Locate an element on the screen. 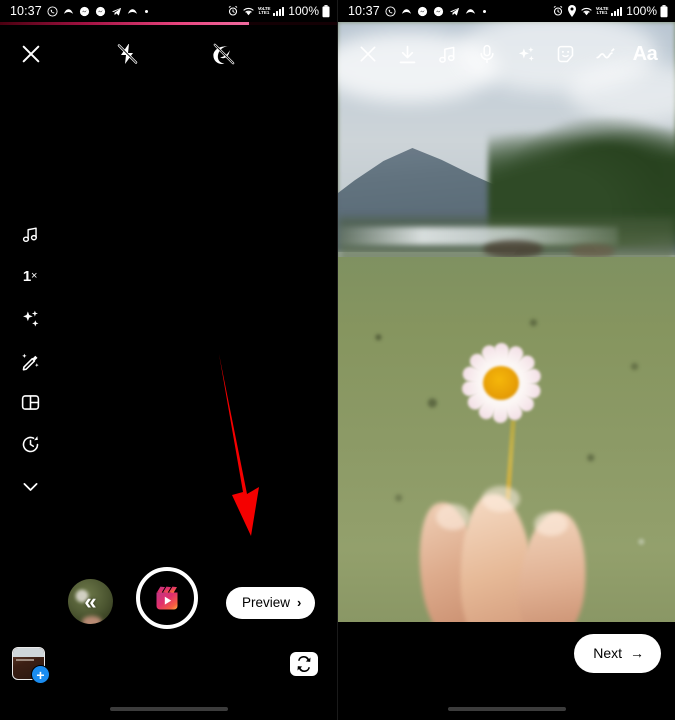  timer-icon is located at coordinates (30, 444).